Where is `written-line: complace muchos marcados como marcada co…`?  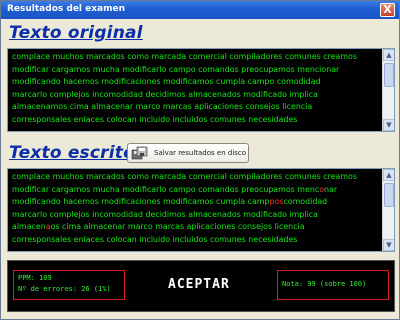 written-line: complace muchos marcados como marcada co… is located at coordinates (196, 177).